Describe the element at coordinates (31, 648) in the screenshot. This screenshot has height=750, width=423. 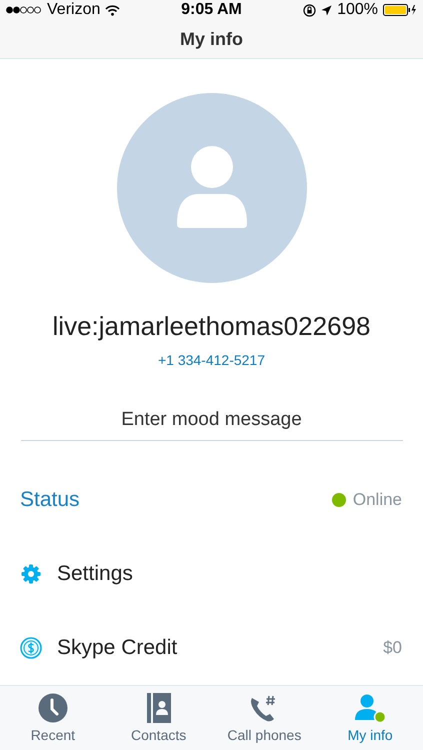
I see `dollar-coin-icon` at that location.